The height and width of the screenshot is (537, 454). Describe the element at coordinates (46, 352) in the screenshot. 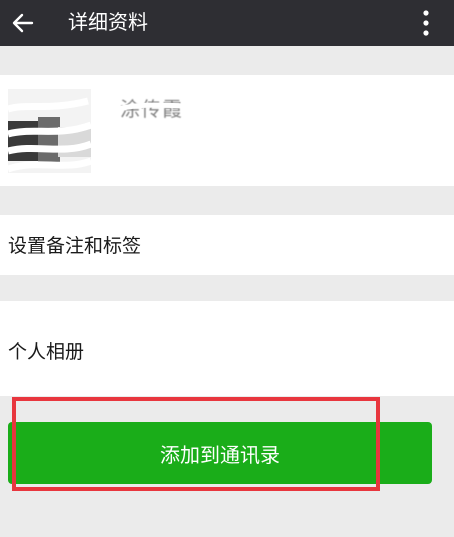

I see `personal-album-label: 个人相册` at that location.